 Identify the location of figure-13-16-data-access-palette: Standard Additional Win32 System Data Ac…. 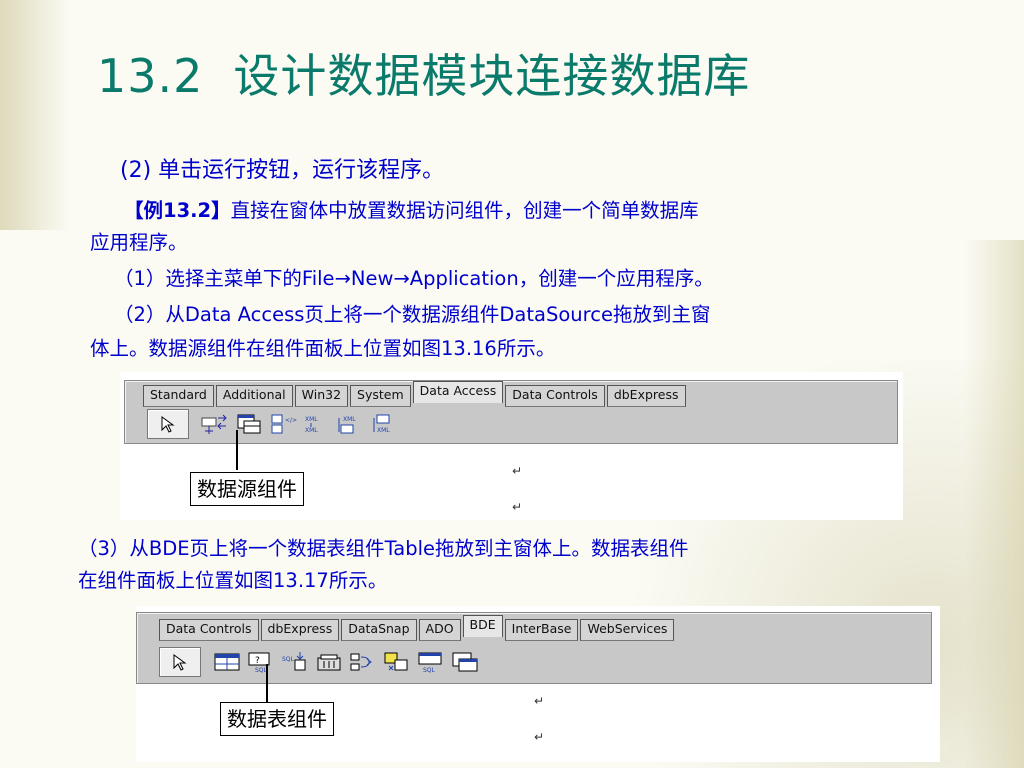
(511, 446).